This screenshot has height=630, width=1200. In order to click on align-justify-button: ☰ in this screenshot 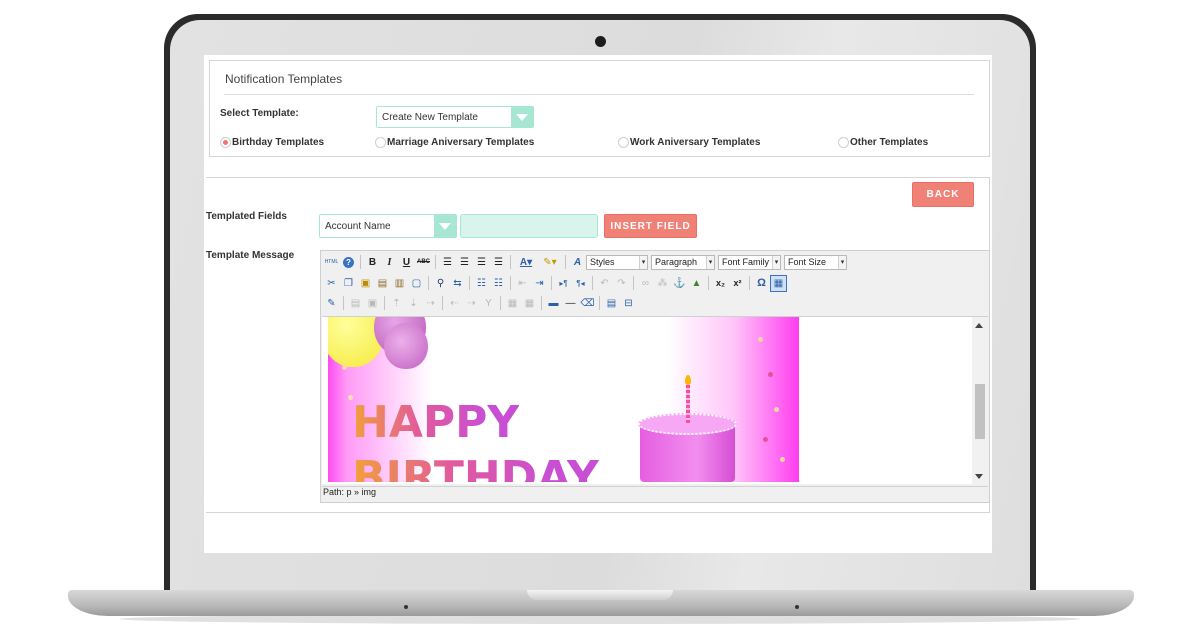, I will do `click(498, 262)`.